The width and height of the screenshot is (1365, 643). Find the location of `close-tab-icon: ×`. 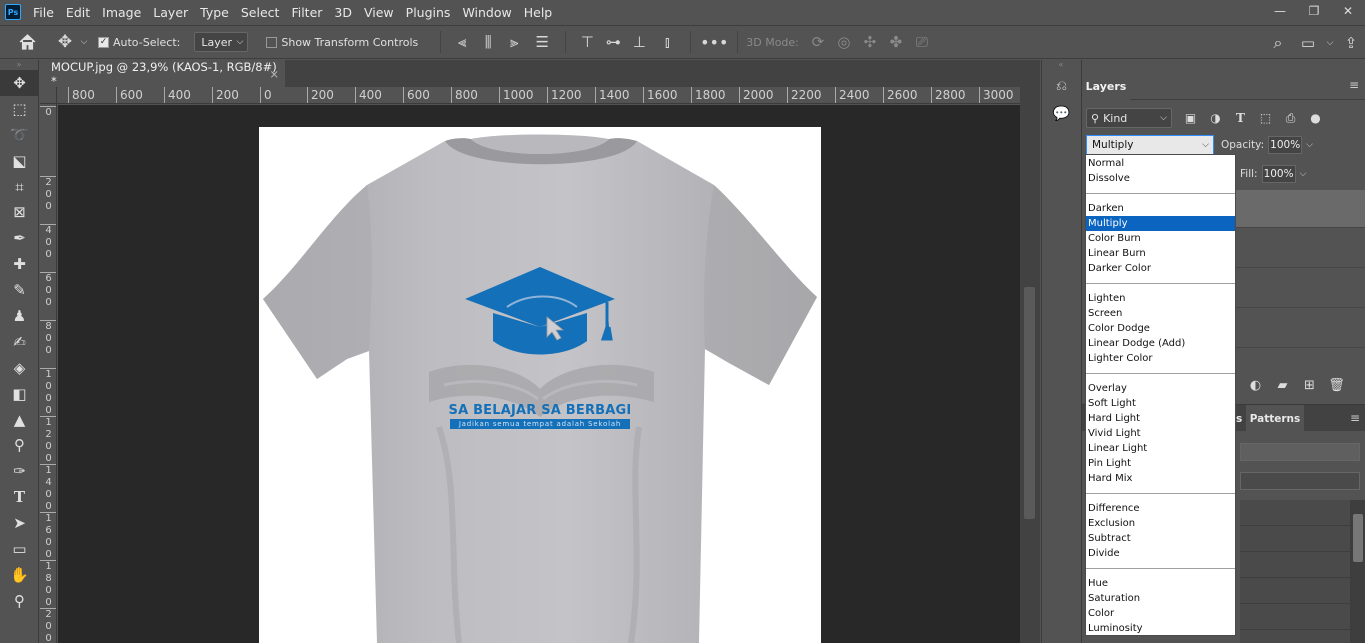

close-tab-icon: × is located at coordinates (274, 74).